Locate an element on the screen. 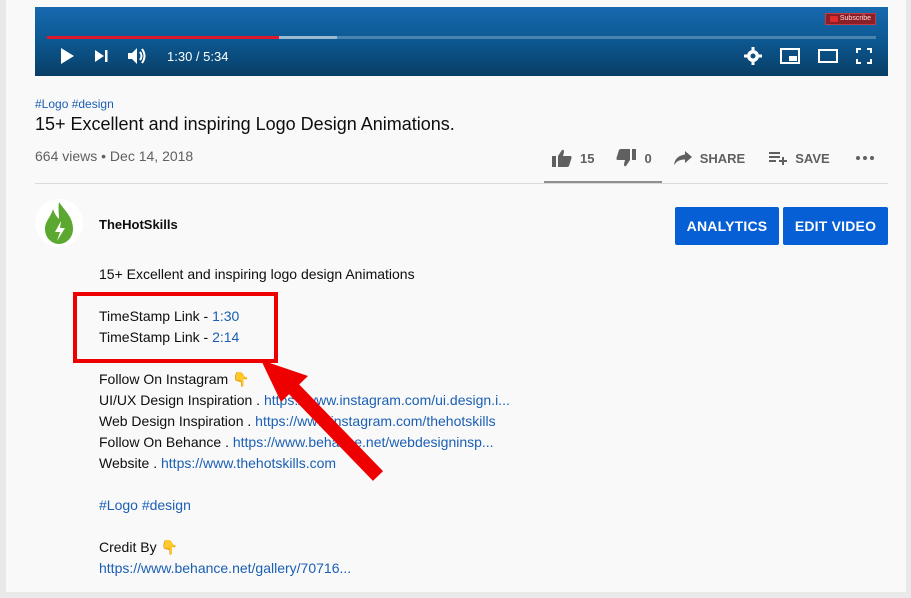 This screenshot has height=598, width=911. miniplayer-icon is located at coordinates (790, 56).